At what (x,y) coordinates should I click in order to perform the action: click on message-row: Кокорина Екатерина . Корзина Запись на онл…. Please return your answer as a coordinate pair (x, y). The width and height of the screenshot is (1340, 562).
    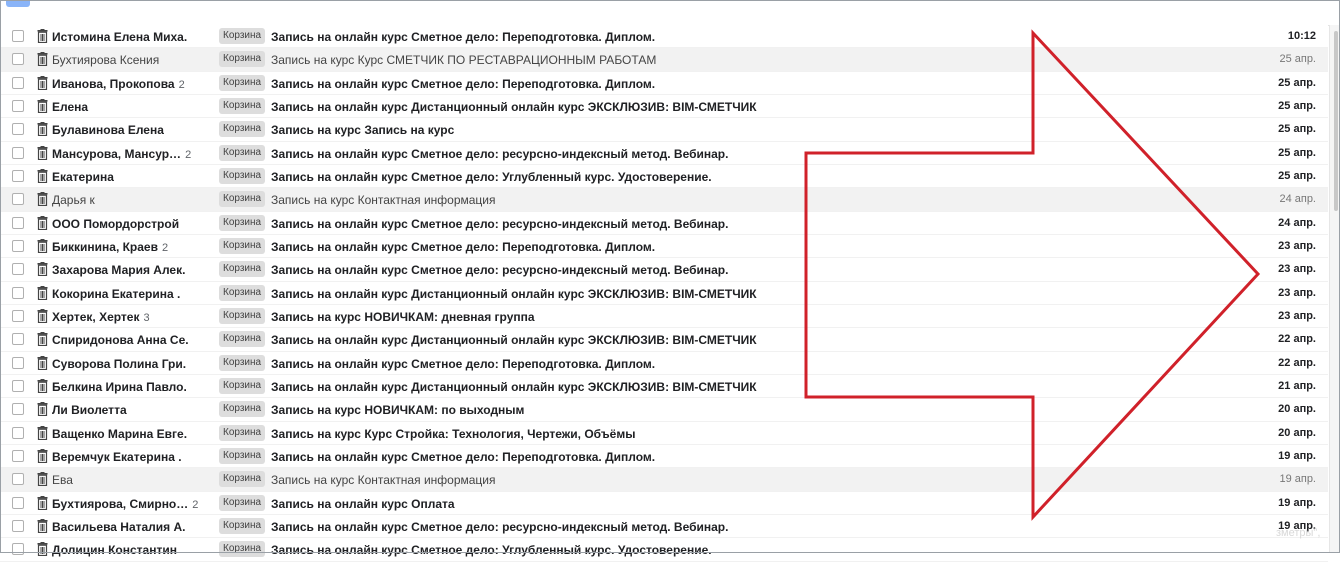
    Looking at the image, I should click on (664, 293).